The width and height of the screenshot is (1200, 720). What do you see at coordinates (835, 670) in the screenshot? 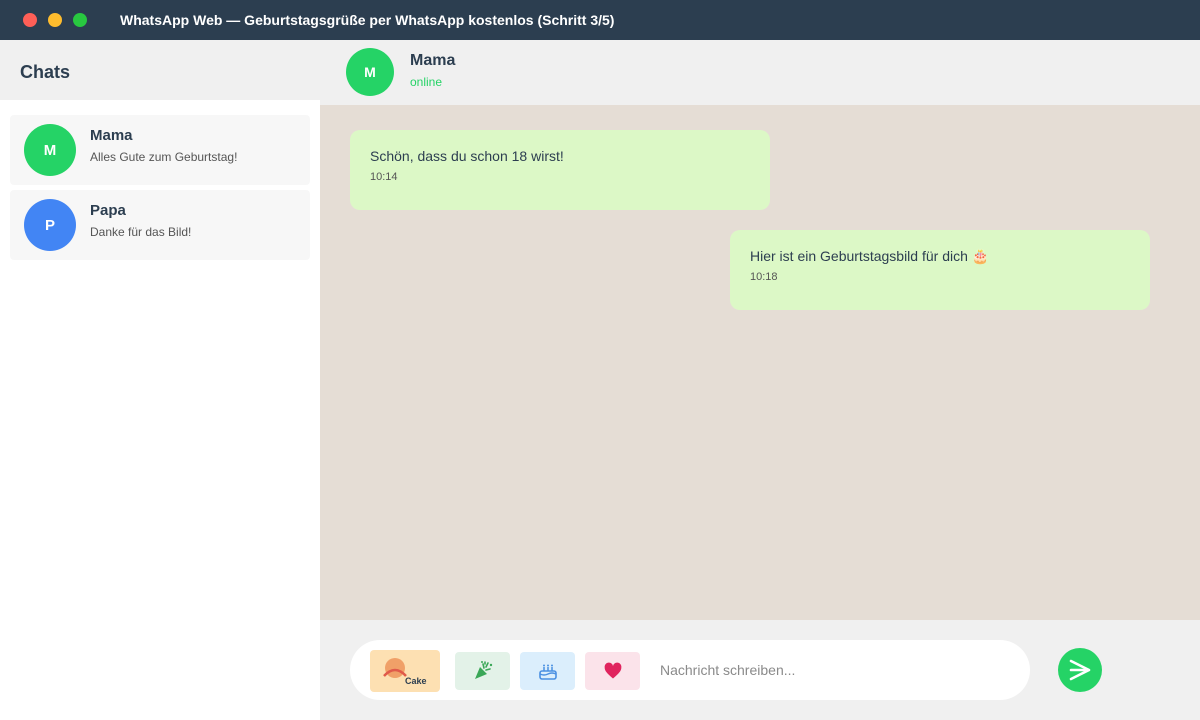
I see `message-input` at bounding box center [835, 670].